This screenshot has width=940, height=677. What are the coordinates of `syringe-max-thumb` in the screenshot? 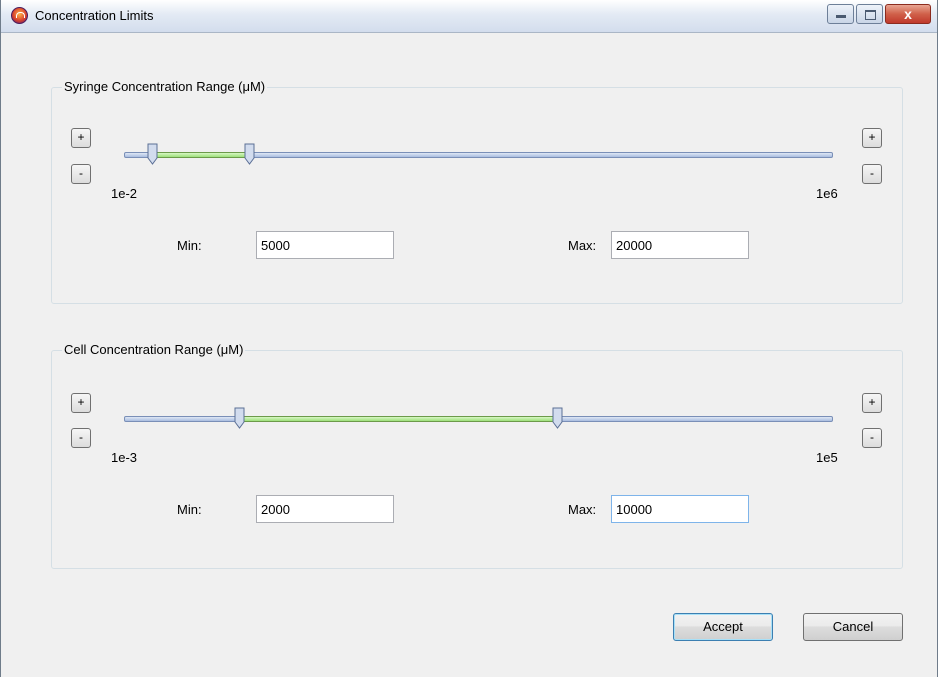 It's located at (249, 154).